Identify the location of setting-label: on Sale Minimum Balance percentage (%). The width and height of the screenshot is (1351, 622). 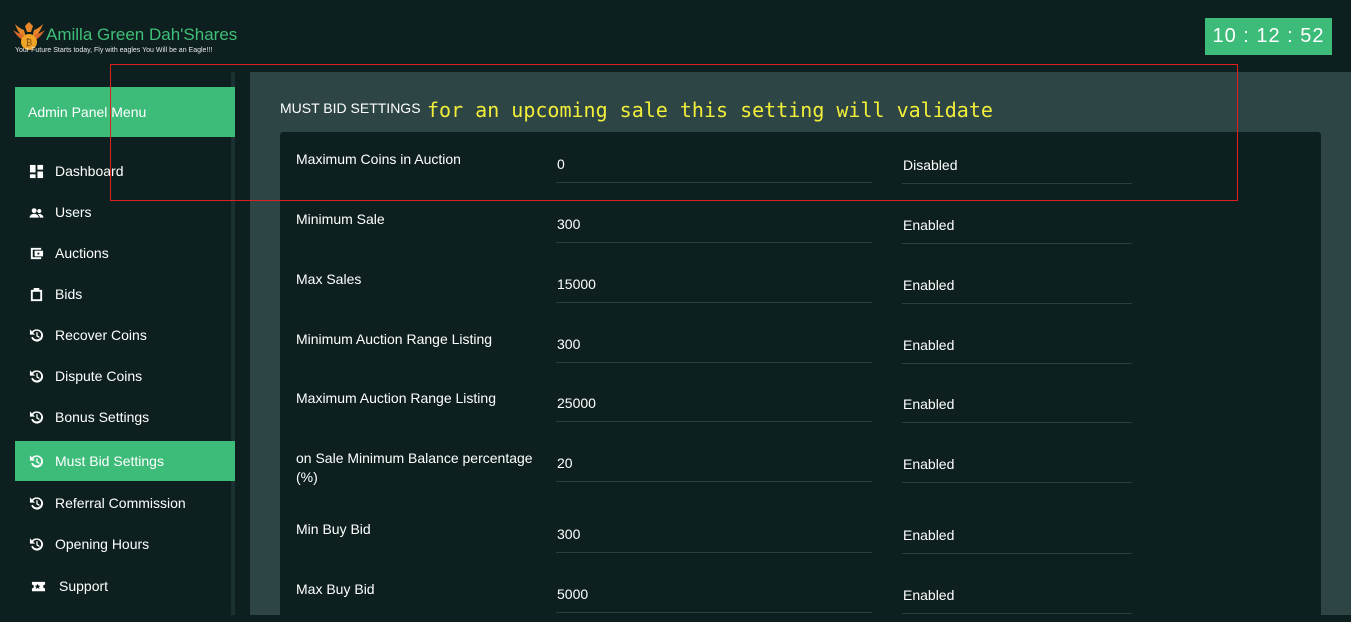
(414, 467).